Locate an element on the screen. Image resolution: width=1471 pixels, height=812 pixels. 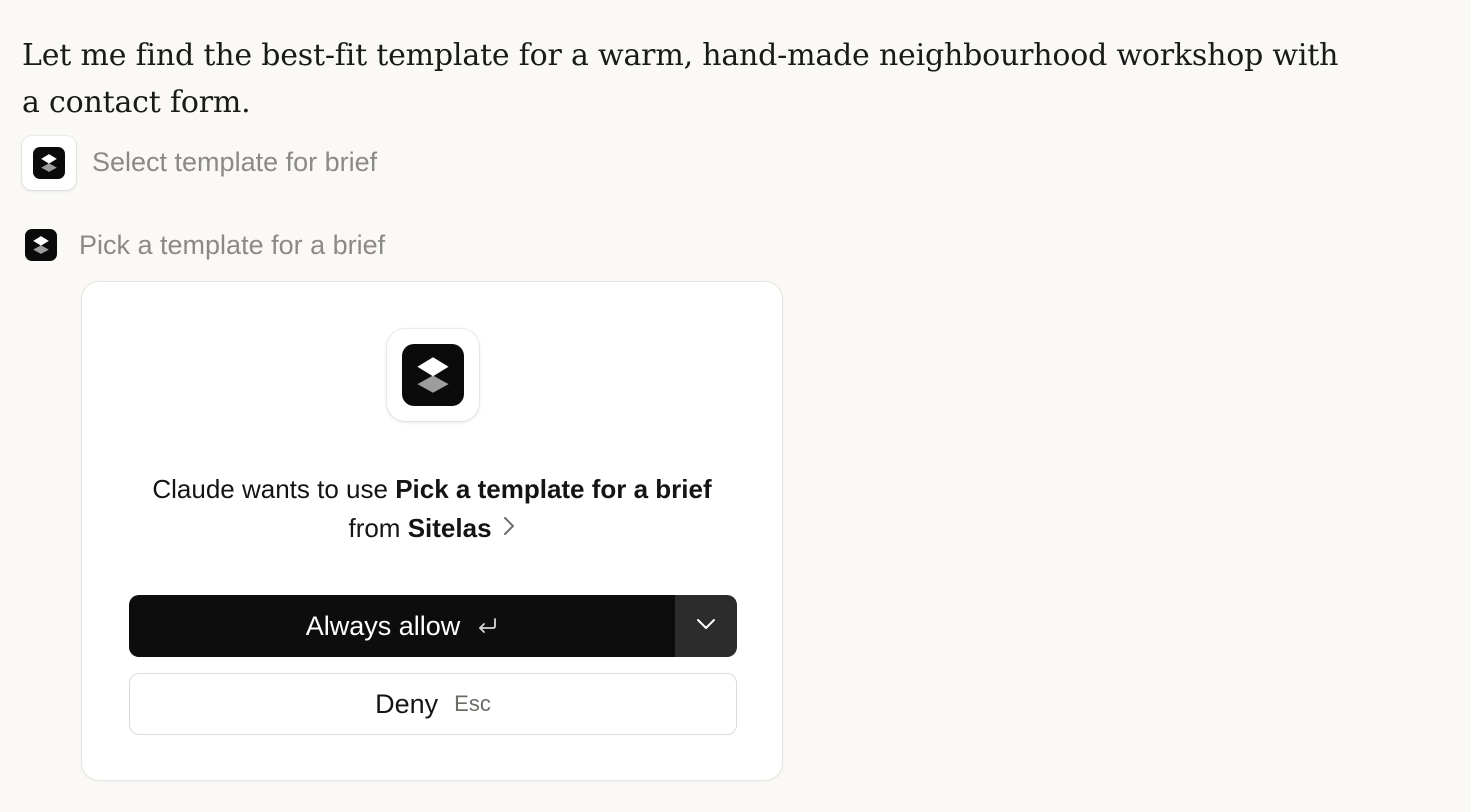
deny-shortcut: Esc is located at coordinates (472, 703).